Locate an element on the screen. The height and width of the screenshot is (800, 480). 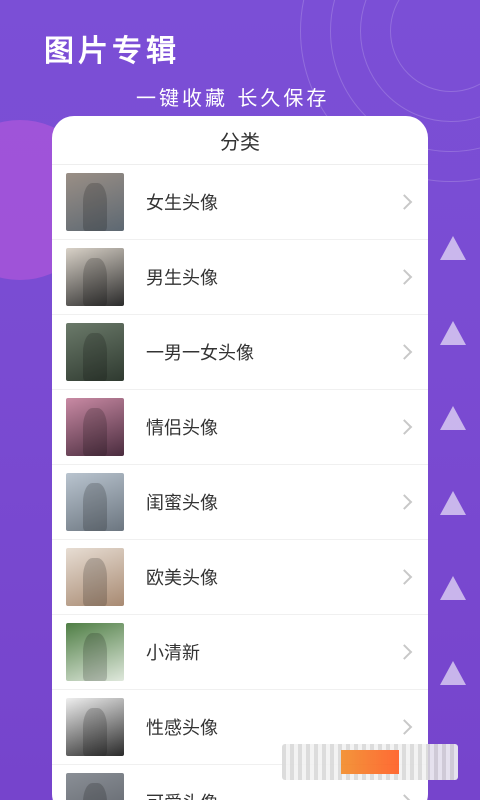
promo-title: 图片专辑 is located at coordinates (112, 51).